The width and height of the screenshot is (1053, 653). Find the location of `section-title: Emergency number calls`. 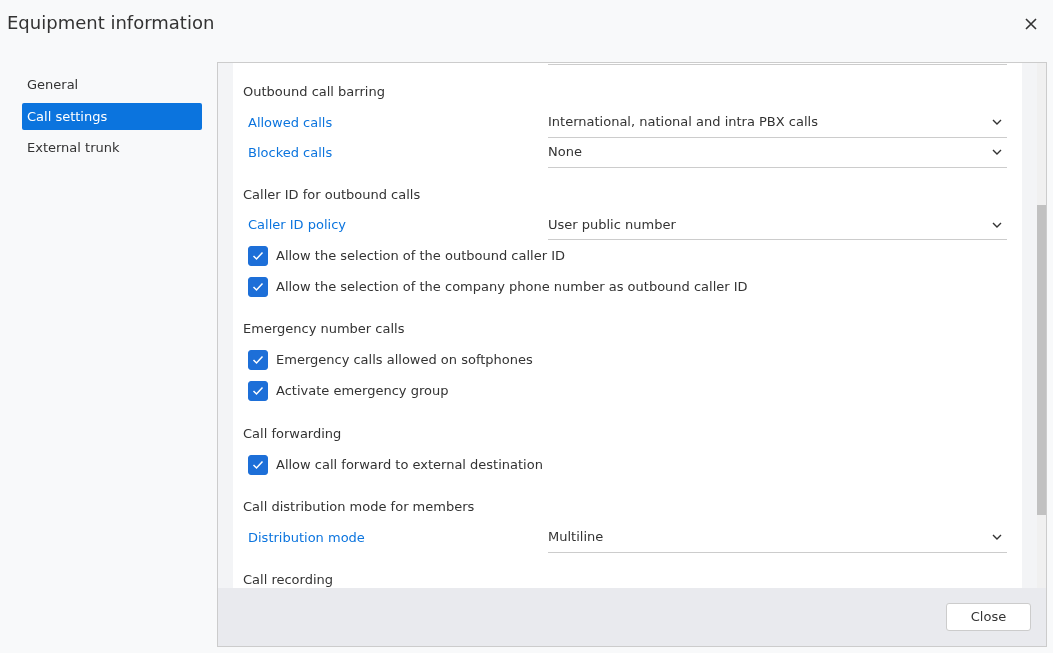

section-title: Emergency number calls is located at coordinates (324, 329).